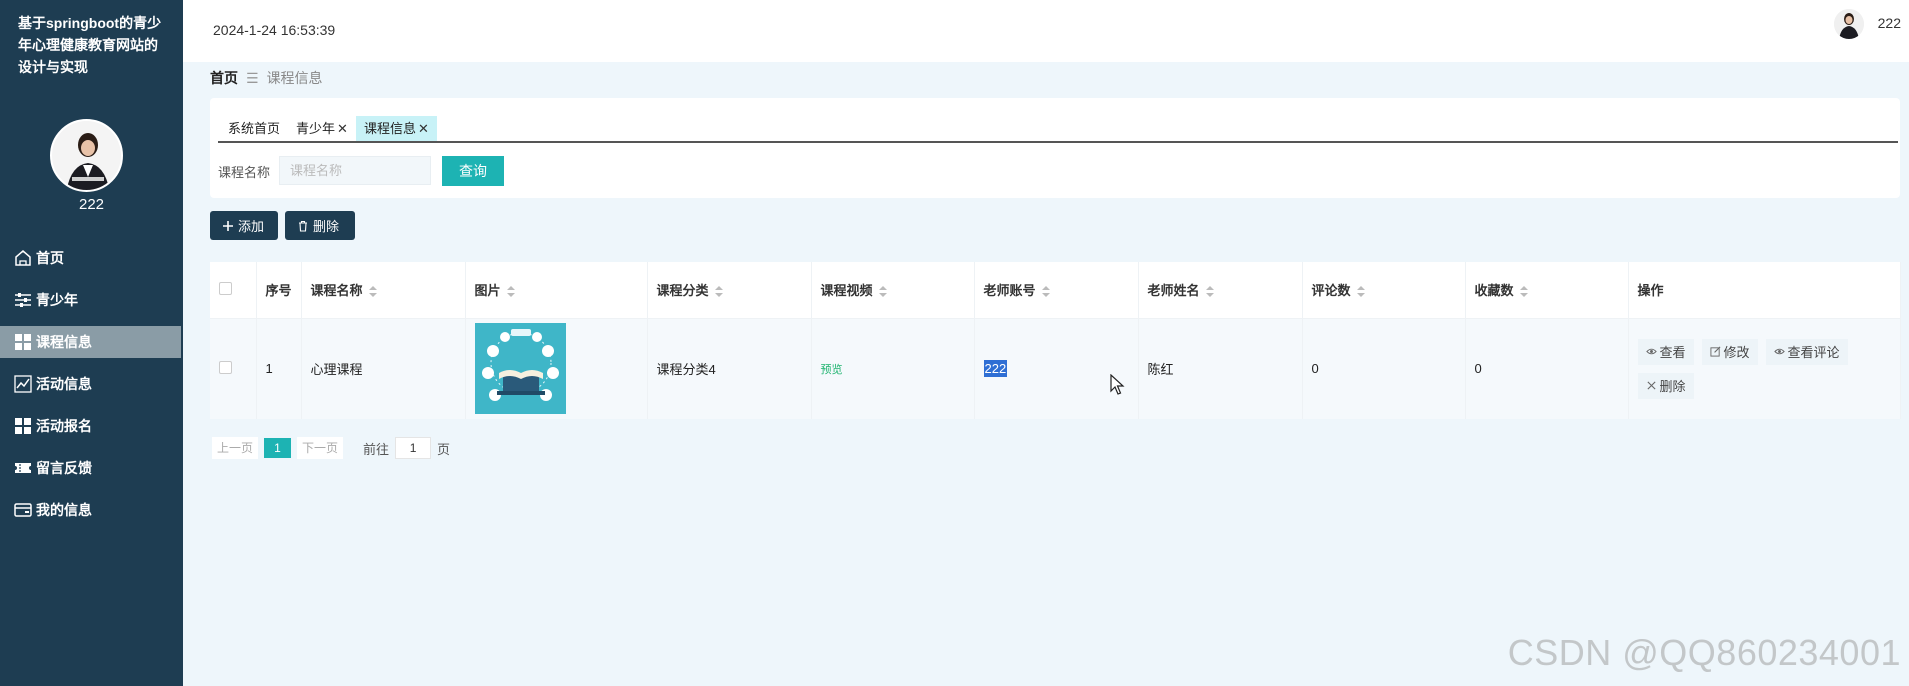 The width and height of the screenshot is (1909, 686). What do you see at coordinates (1384, 290) in the screenshot?
I see `column-header-comments: 评论数` at bounding box center [1384, 290].